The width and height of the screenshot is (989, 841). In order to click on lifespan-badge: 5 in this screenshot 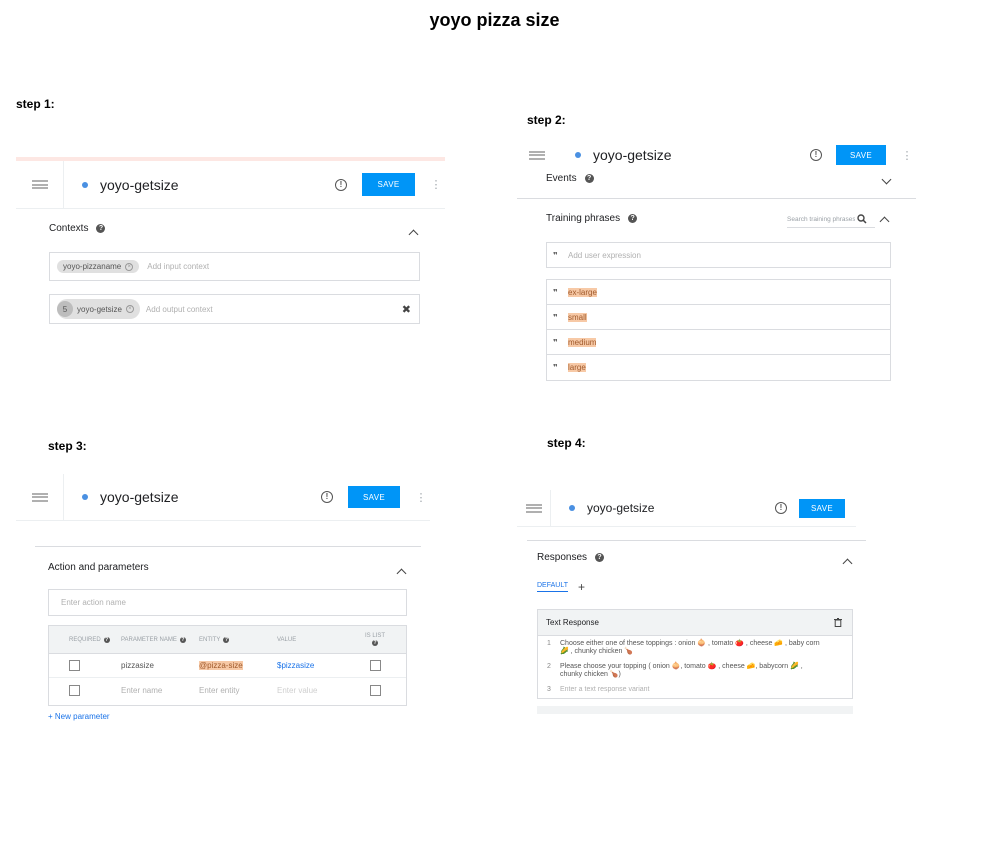, I will do `click(65, 309)`.